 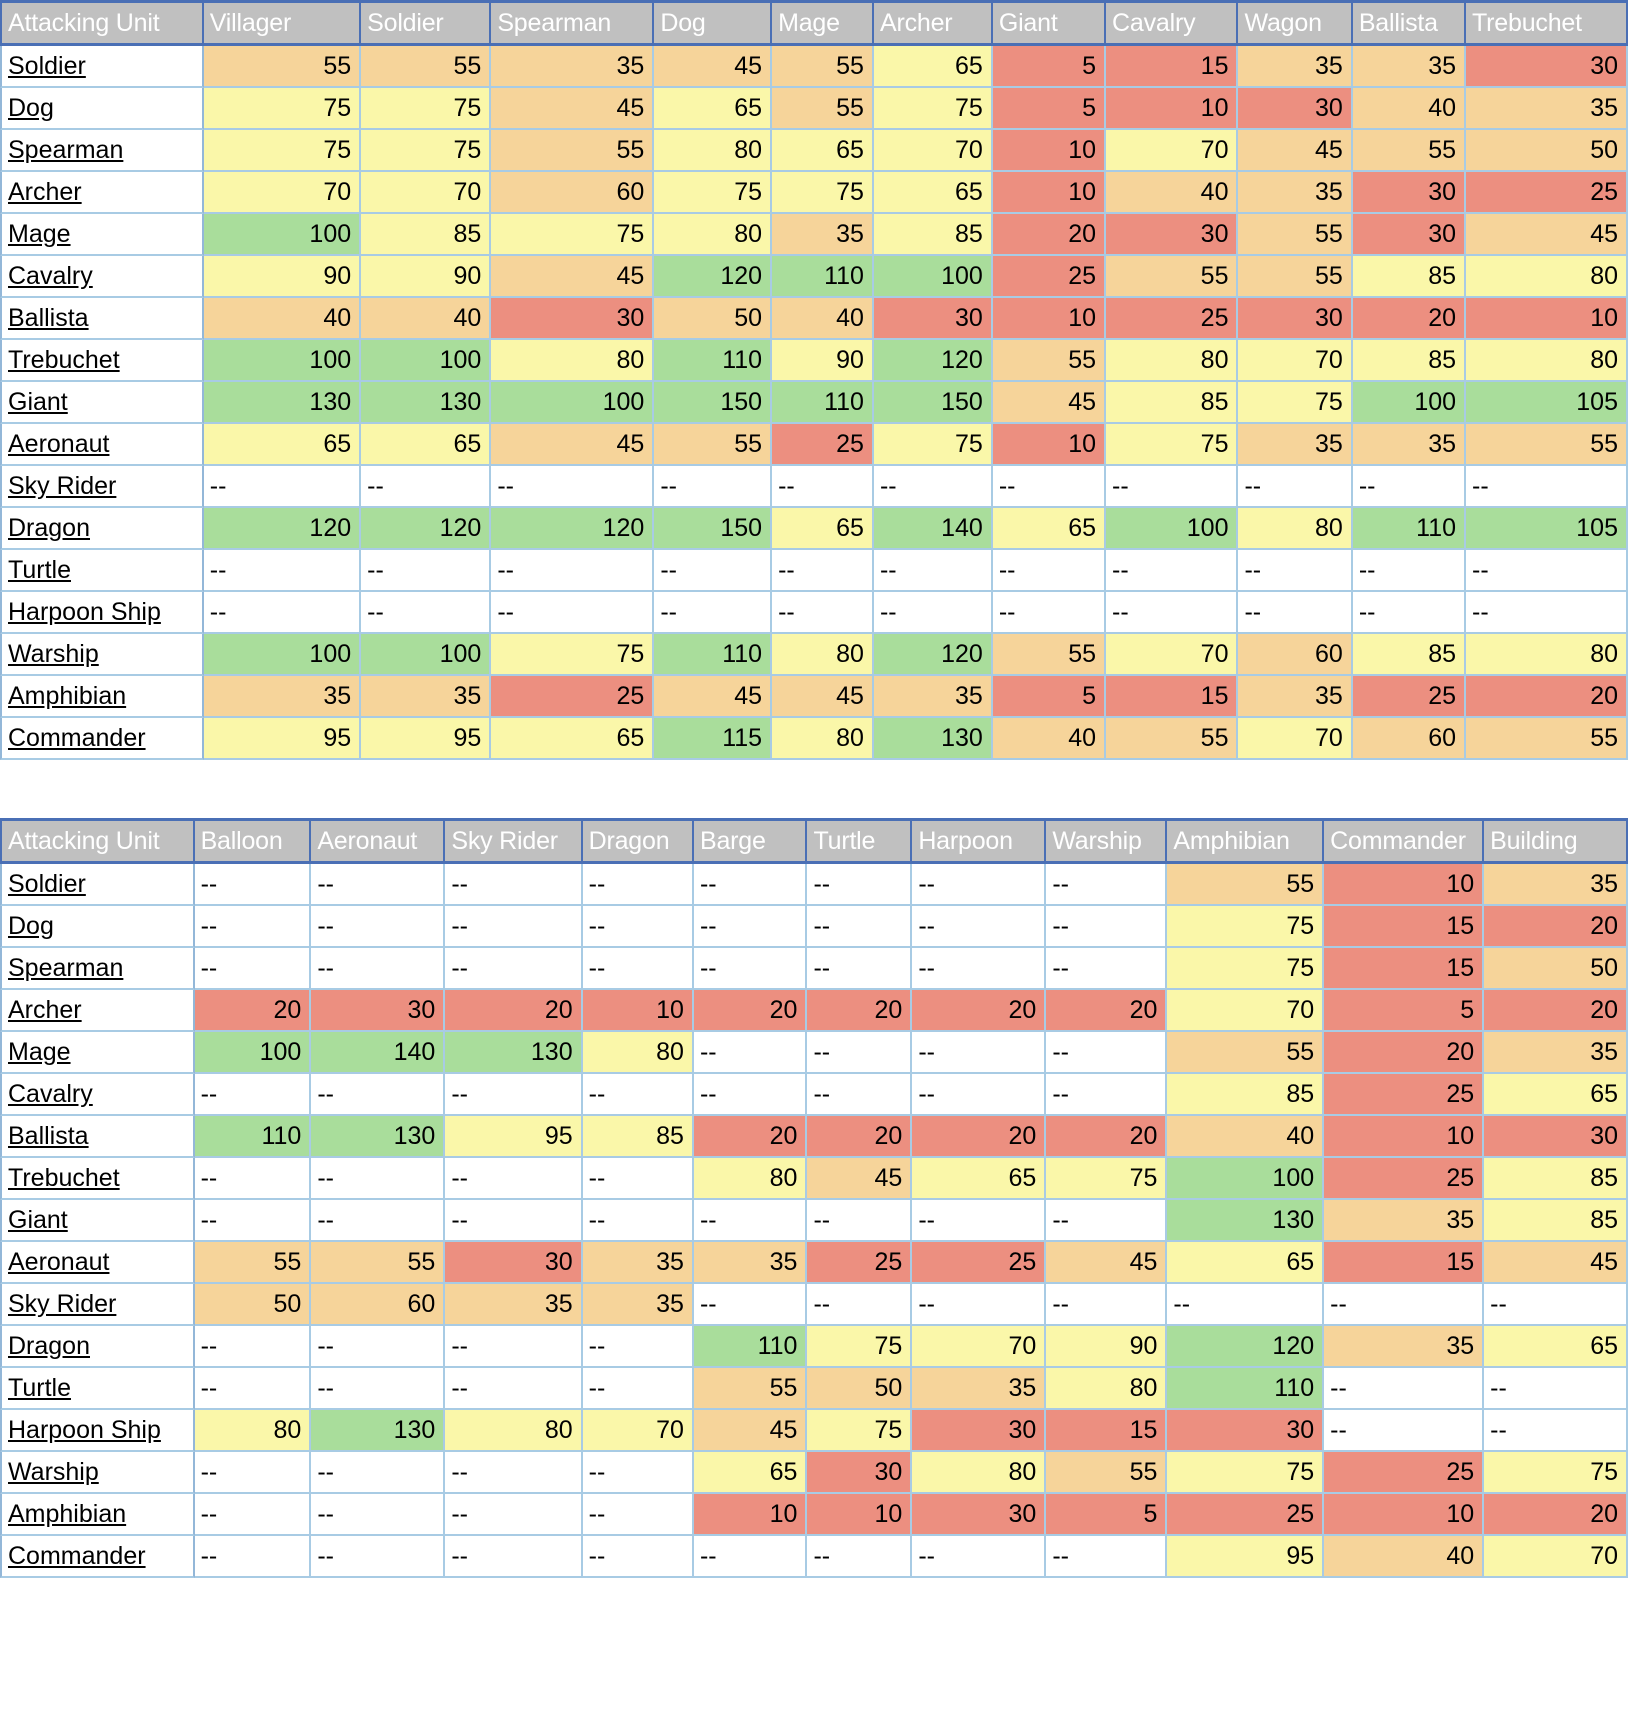 What do you see at coordinates (1409, 67) in the screenshot?
I see `cell-soldier-vs-ballista: 35` at bounding box center [1409, 67].